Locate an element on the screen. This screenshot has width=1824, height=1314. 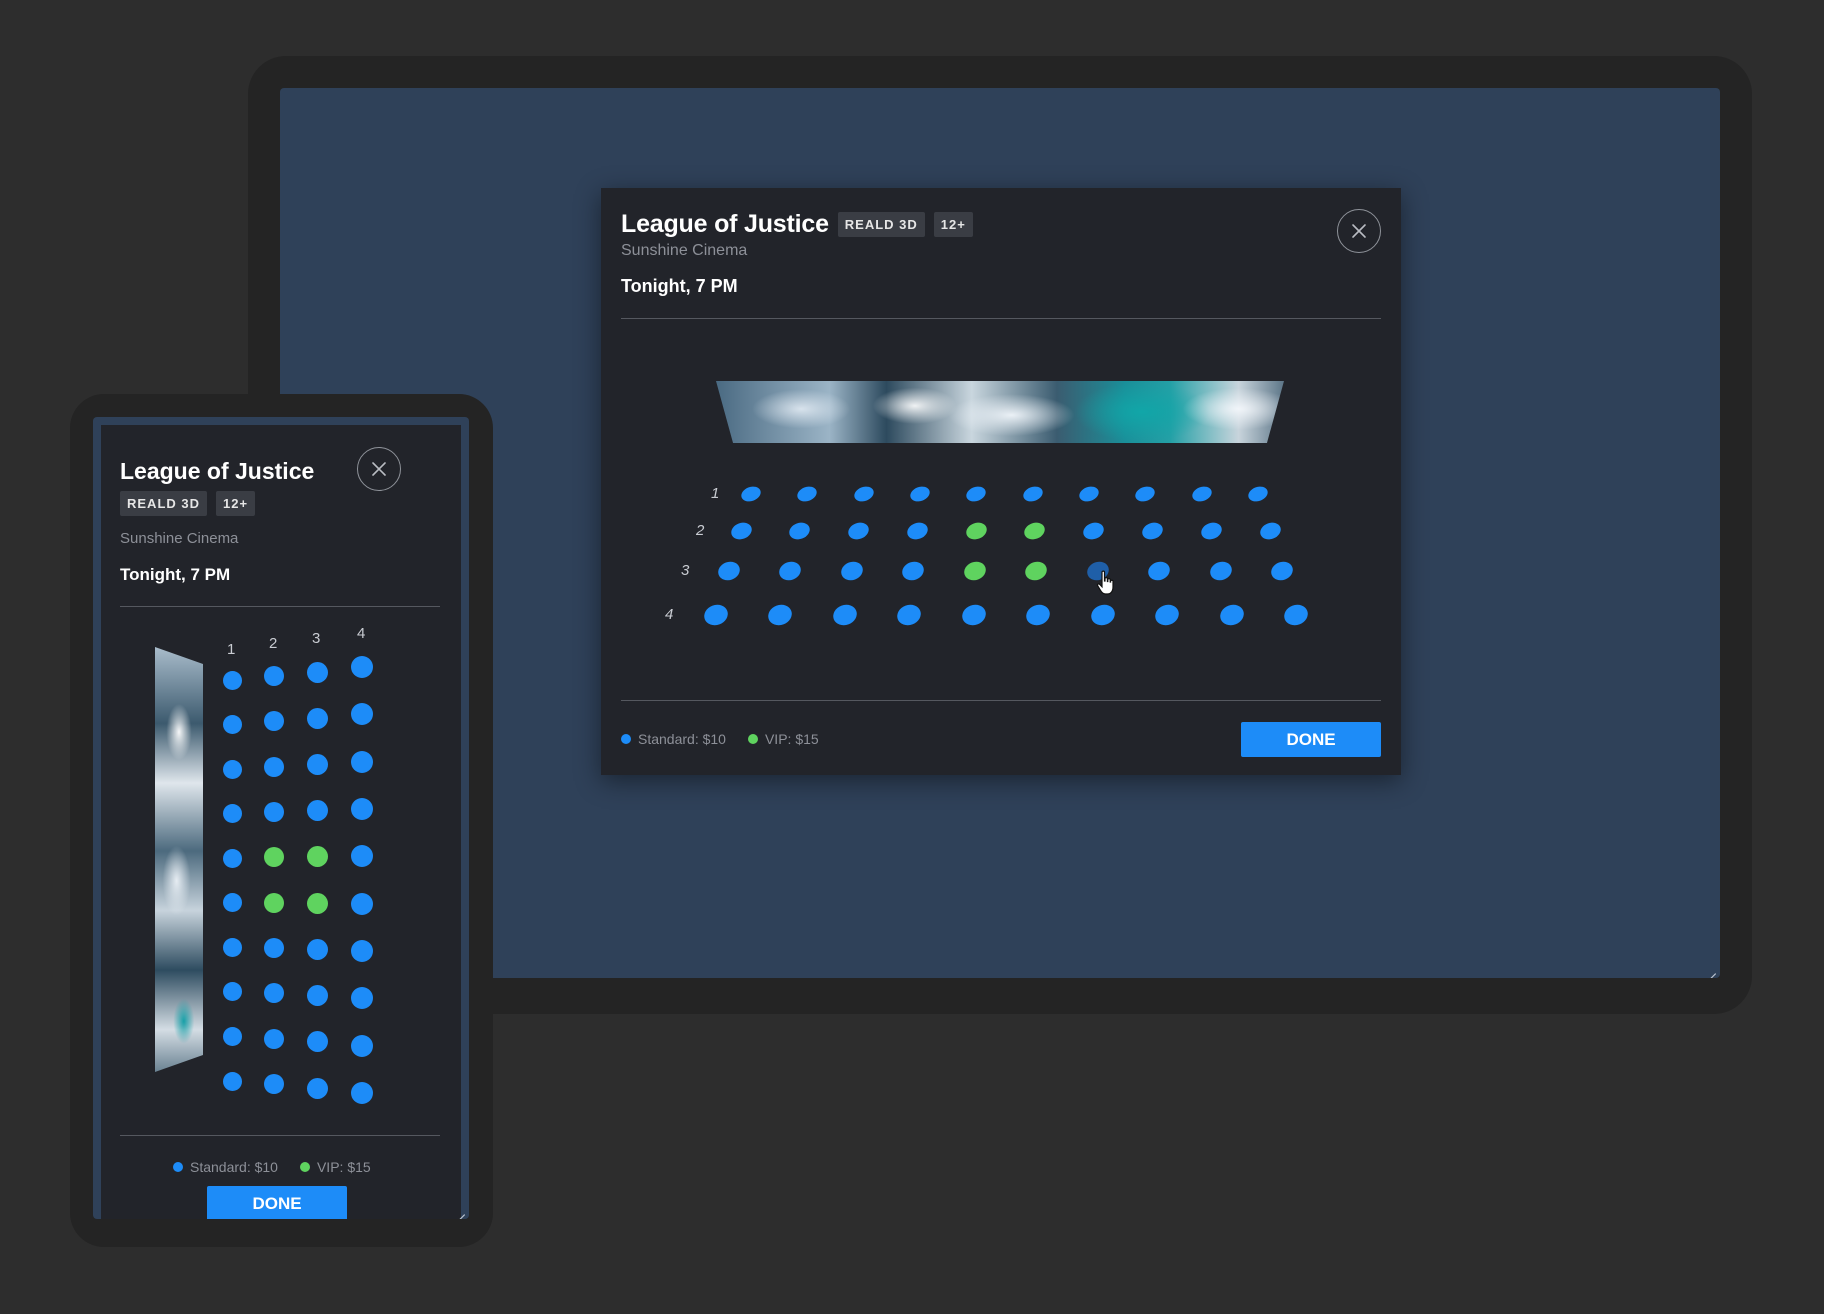
age-rating-badge: 12+ is located at coordinates (236, 503).